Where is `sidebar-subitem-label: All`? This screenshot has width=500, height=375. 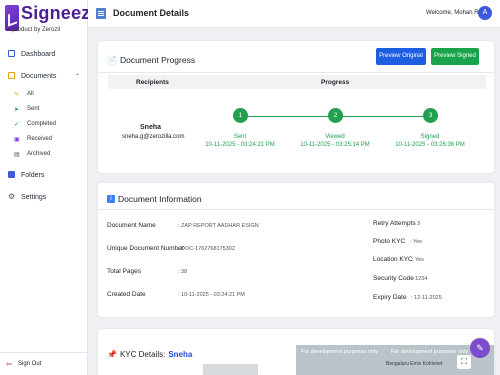
sidebar-subitem-label: All is located at coordinates (30, 94).